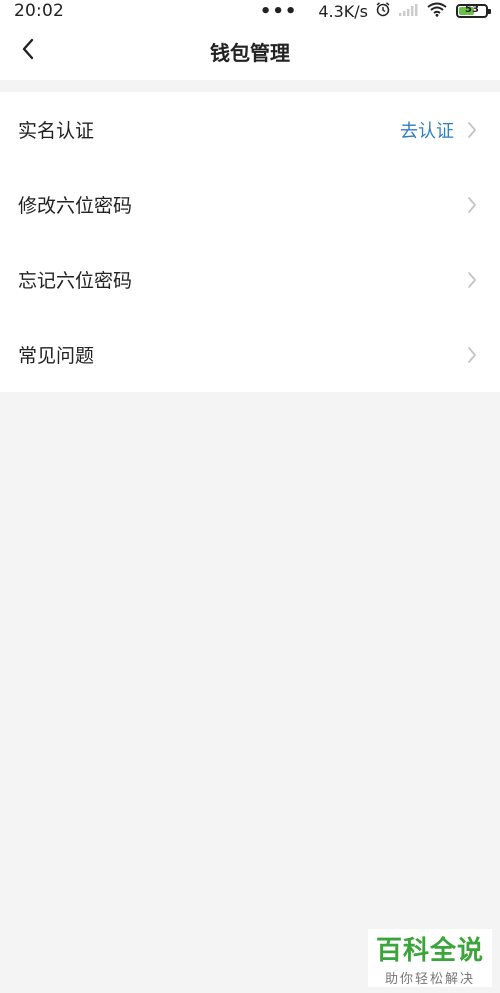 The height and width of the screenshot is (993, 500). Describe the element at coordinates (250, 129) in the screenshot. I see `menu-item-real-name-verification: 实名认证 去认证` at that location.